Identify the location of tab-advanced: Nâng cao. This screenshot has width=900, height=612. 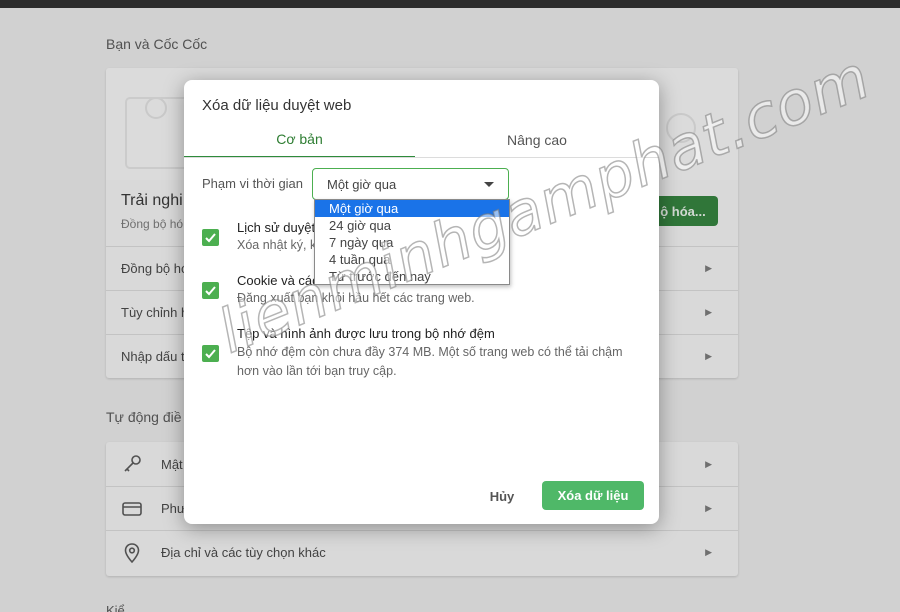
(537, 140).